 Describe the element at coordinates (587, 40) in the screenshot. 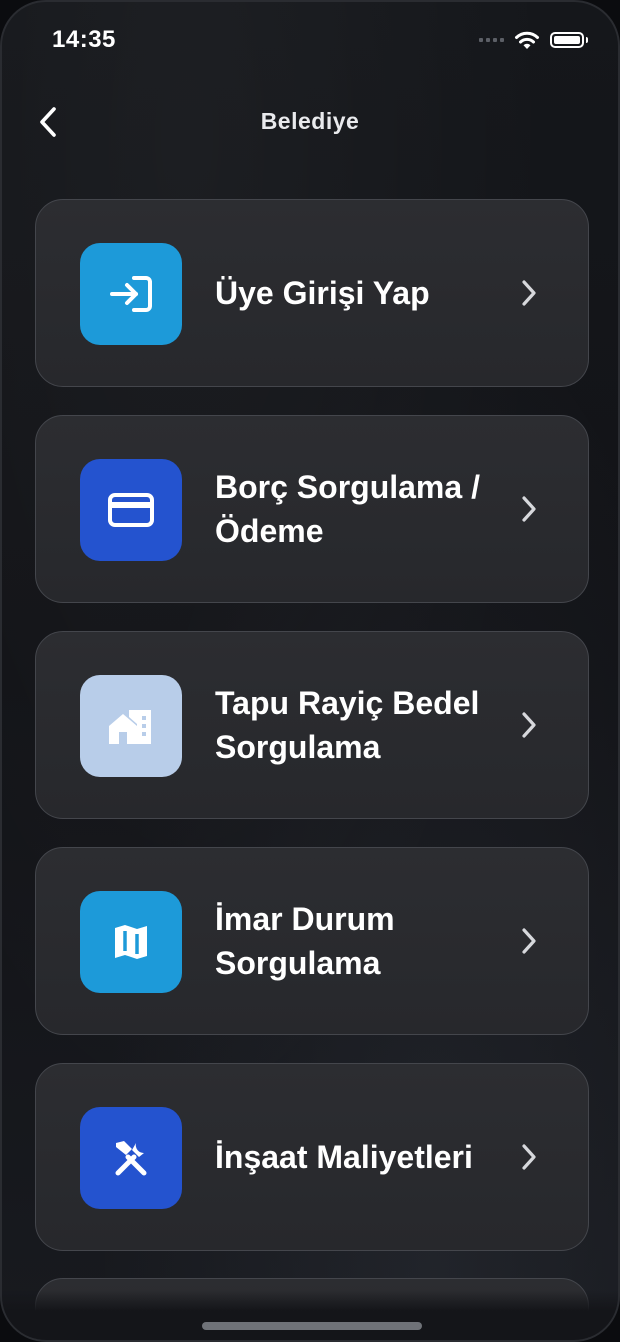

I see `battery-tip` at that location.